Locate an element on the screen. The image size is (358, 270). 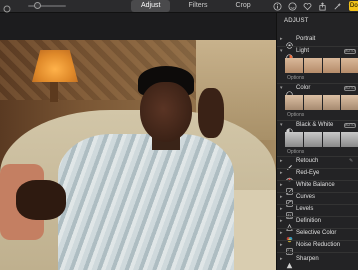
section-label: Definition is located at coordinates (309, 221).